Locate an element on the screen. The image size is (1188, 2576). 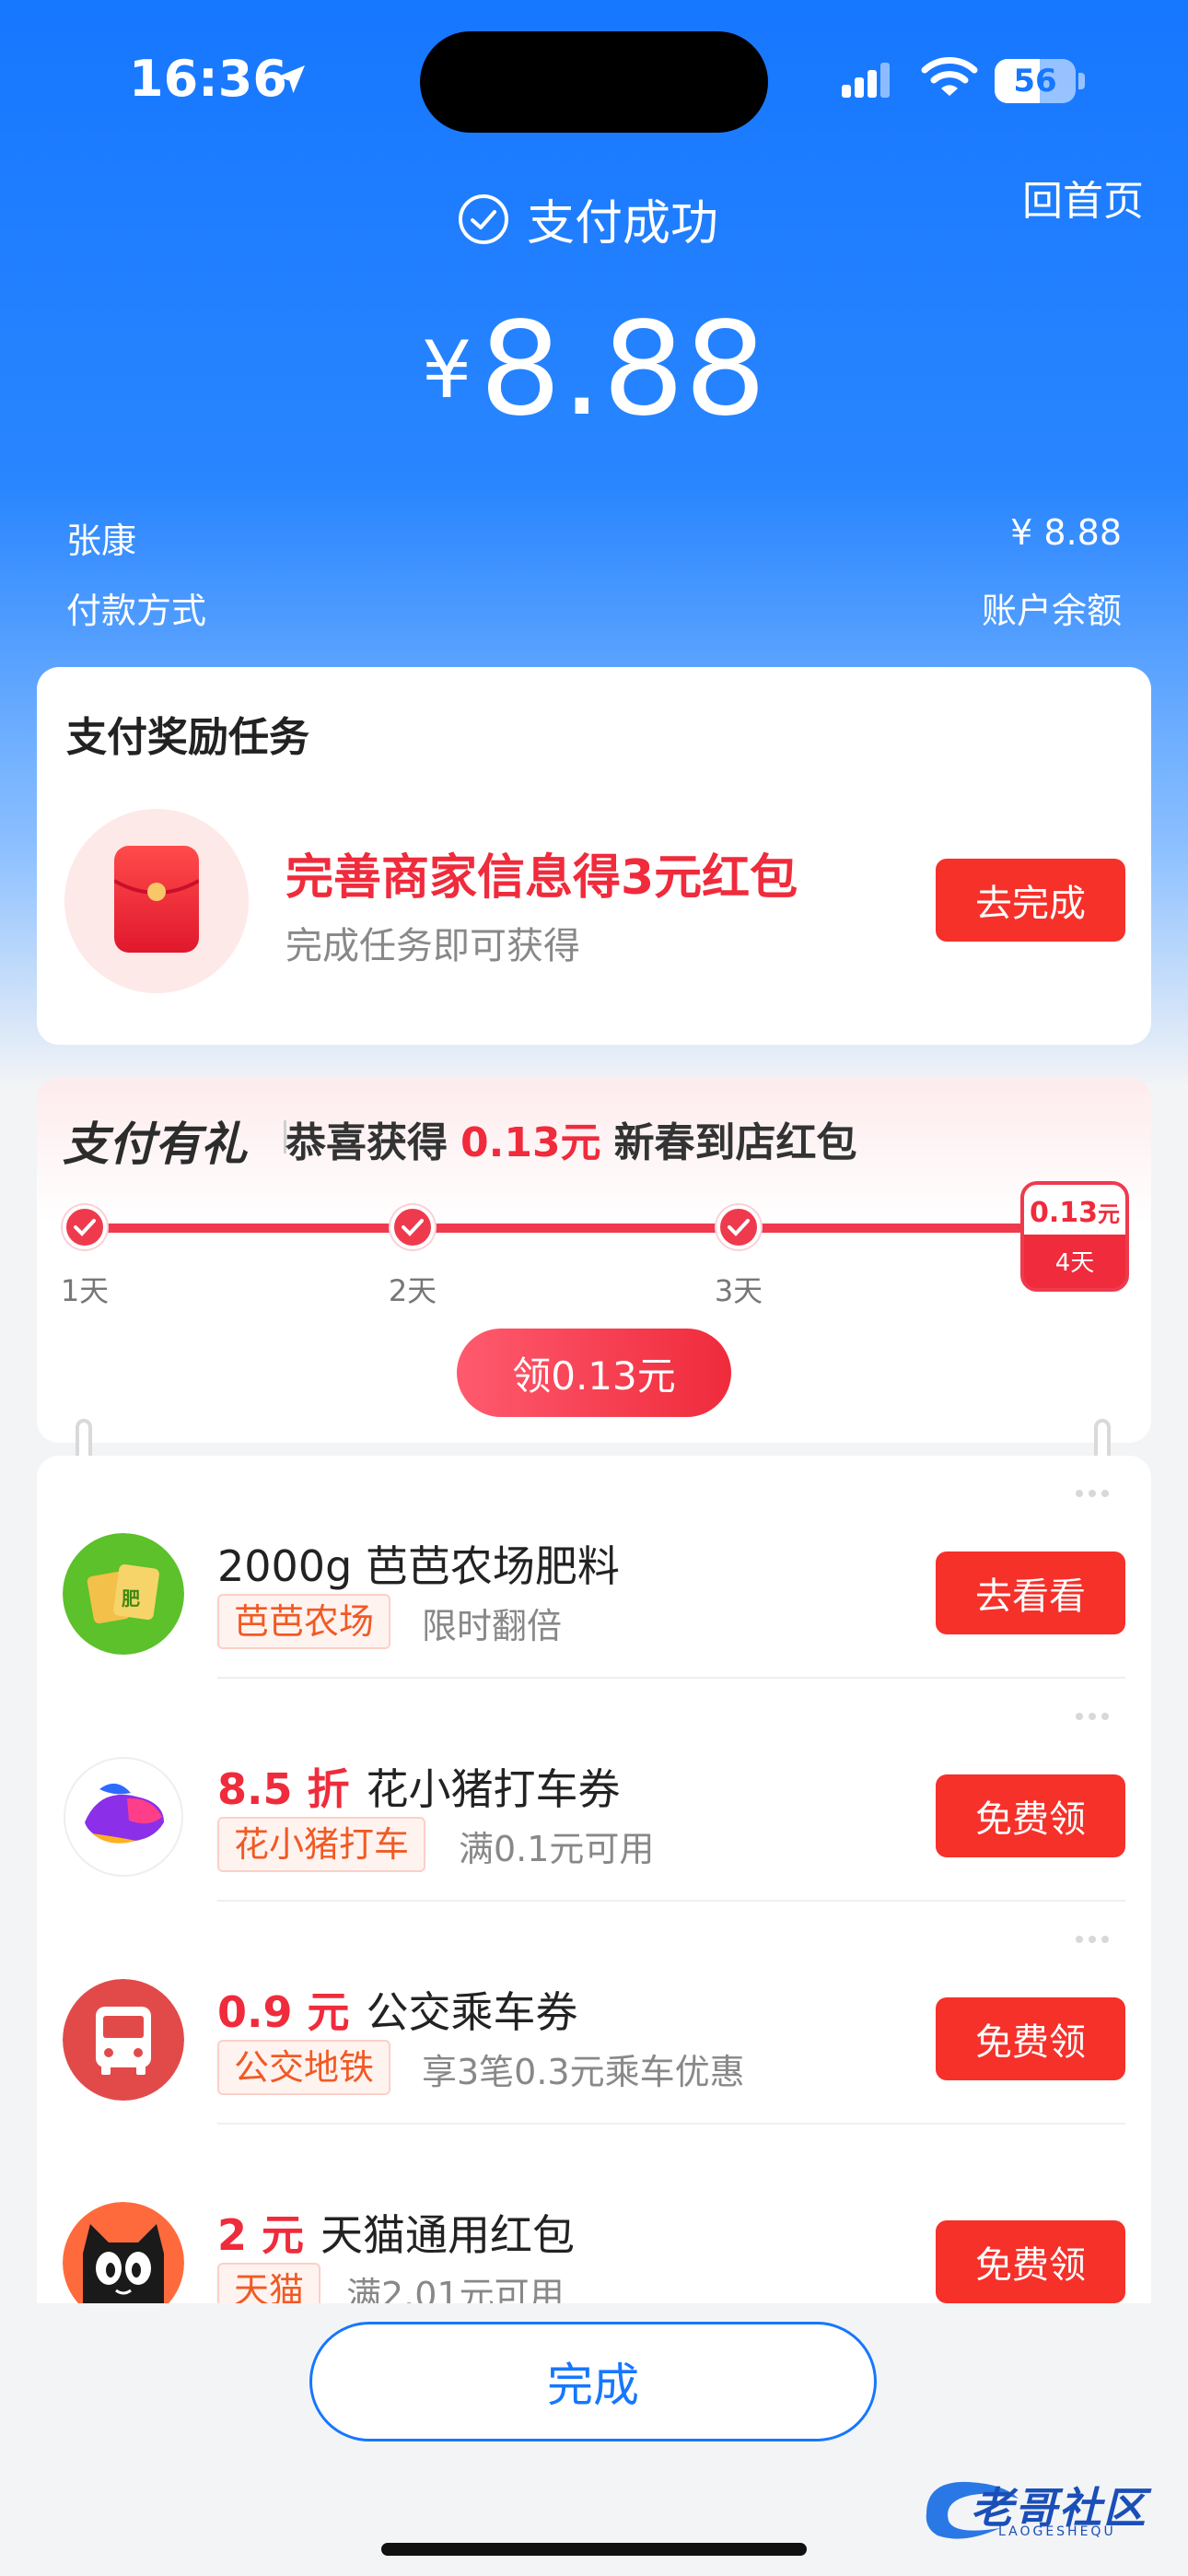
offer-item: 8.5 折花小猪打车券 花小猪打车 满0.1元可用 免费领 is located at coordinates (594, 1790).